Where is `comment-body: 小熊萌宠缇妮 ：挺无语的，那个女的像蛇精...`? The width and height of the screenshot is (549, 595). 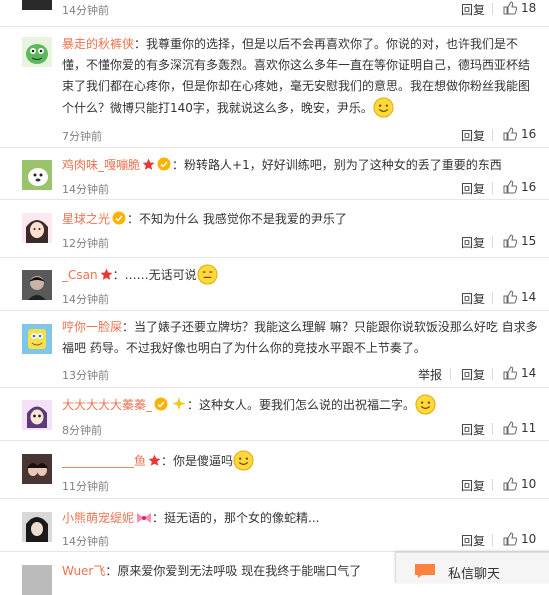
comment-body: 小熊萌宠缇妮 ：挺无语的，那个女的像蛇精... is located at coordinates (301, 518).